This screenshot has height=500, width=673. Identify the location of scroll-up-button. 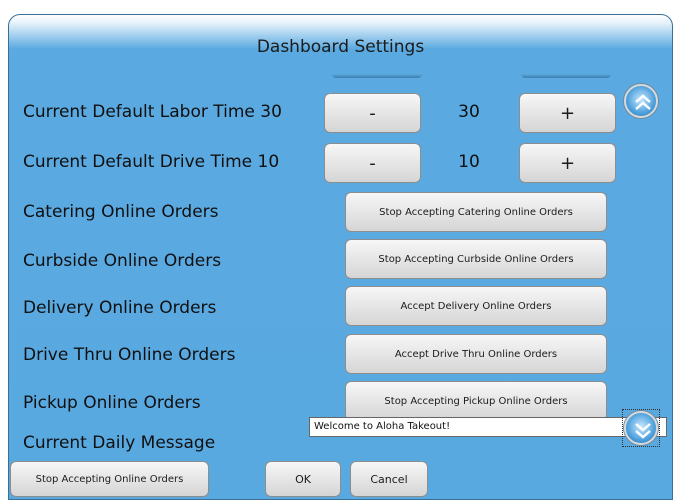
(641, 101).